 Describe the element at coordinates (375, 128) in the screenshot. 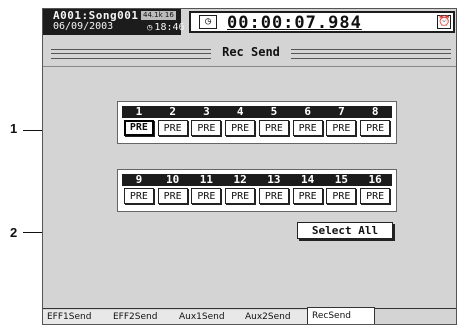

I see `pre-button-ch8: PRE` at that location.